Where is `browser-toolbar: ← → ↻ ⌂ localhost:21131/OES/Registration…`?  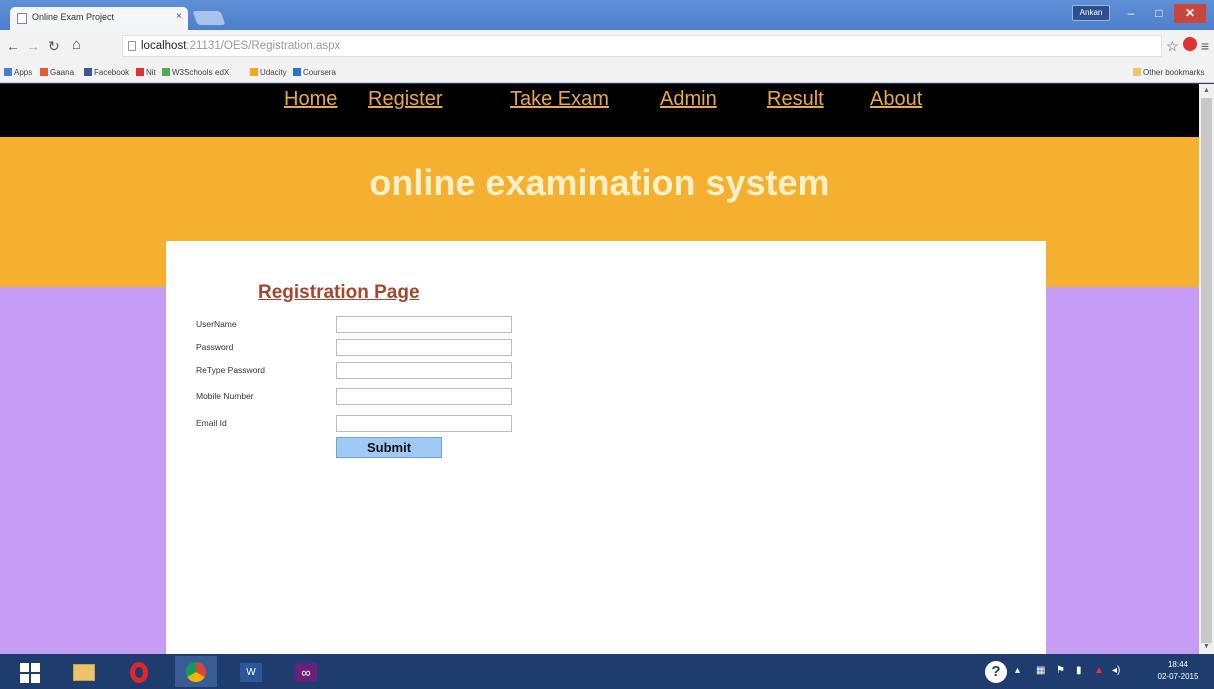 browser-toolbar: ← → ↻ ⌂ localhost:21131/OES/Registration… is located at coordinates (607, 46).